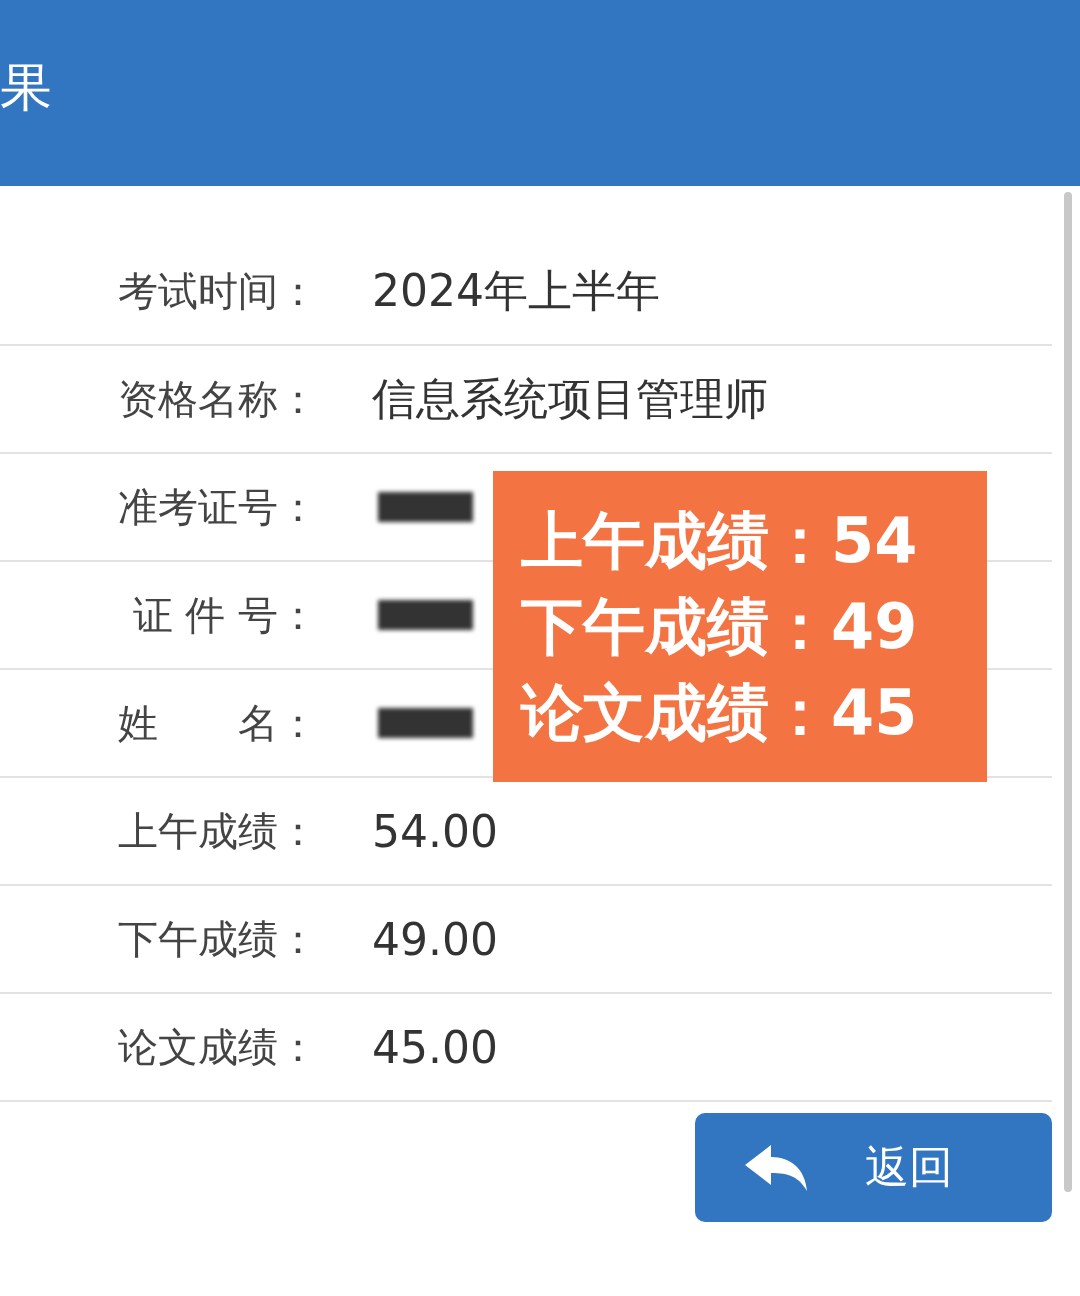  Describe the element at coordinates (570, 398) in the screenshot. I see `field-value: 信息系统项目管理师` at that location.